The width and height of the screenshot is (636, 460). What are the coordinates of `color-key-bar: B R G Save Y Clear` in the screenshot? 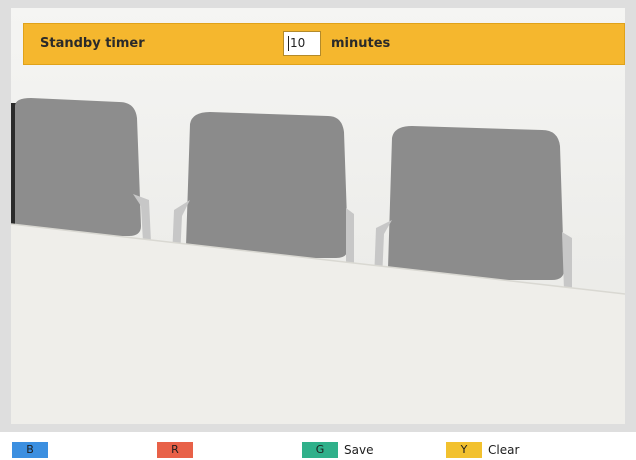 It's located at (318, 446).